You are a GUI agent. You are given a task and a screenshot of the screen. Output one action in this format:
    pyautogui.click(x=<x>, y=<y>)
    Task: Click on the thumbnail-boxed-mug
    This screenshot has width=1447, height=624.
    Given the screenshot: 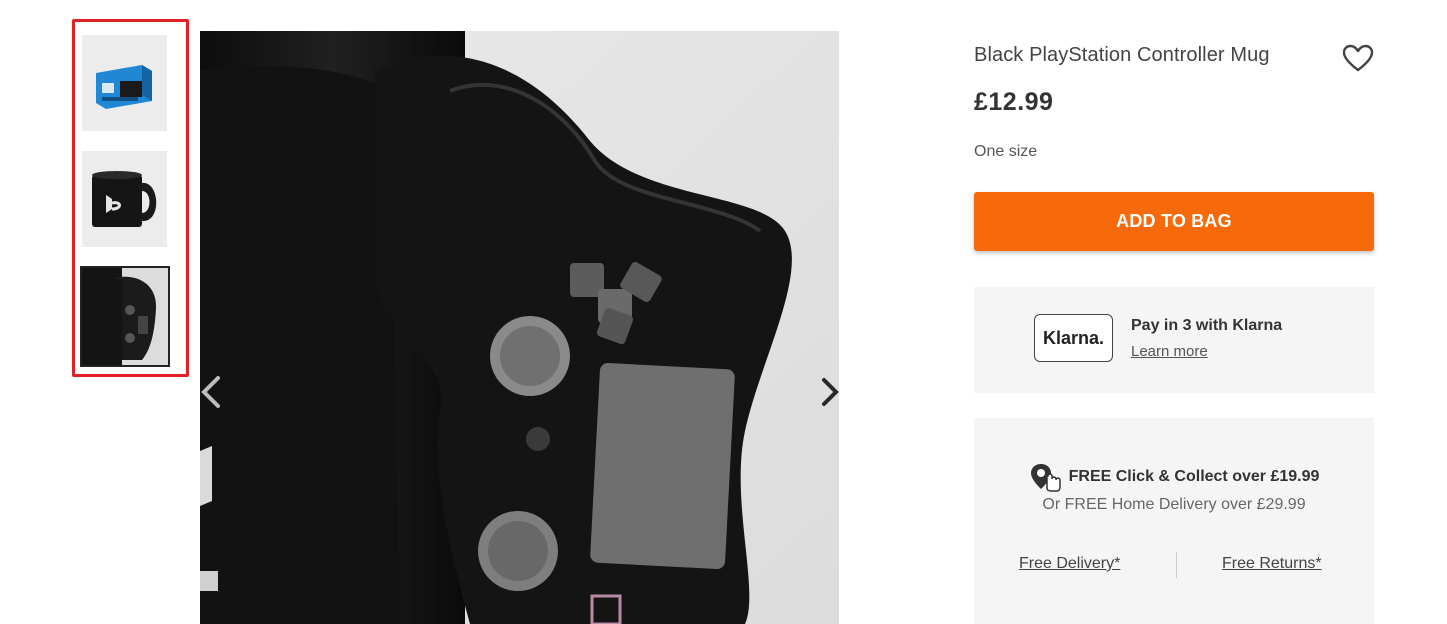 What is the action you would take?
    pyautogui.click(x=124, y=83)
    